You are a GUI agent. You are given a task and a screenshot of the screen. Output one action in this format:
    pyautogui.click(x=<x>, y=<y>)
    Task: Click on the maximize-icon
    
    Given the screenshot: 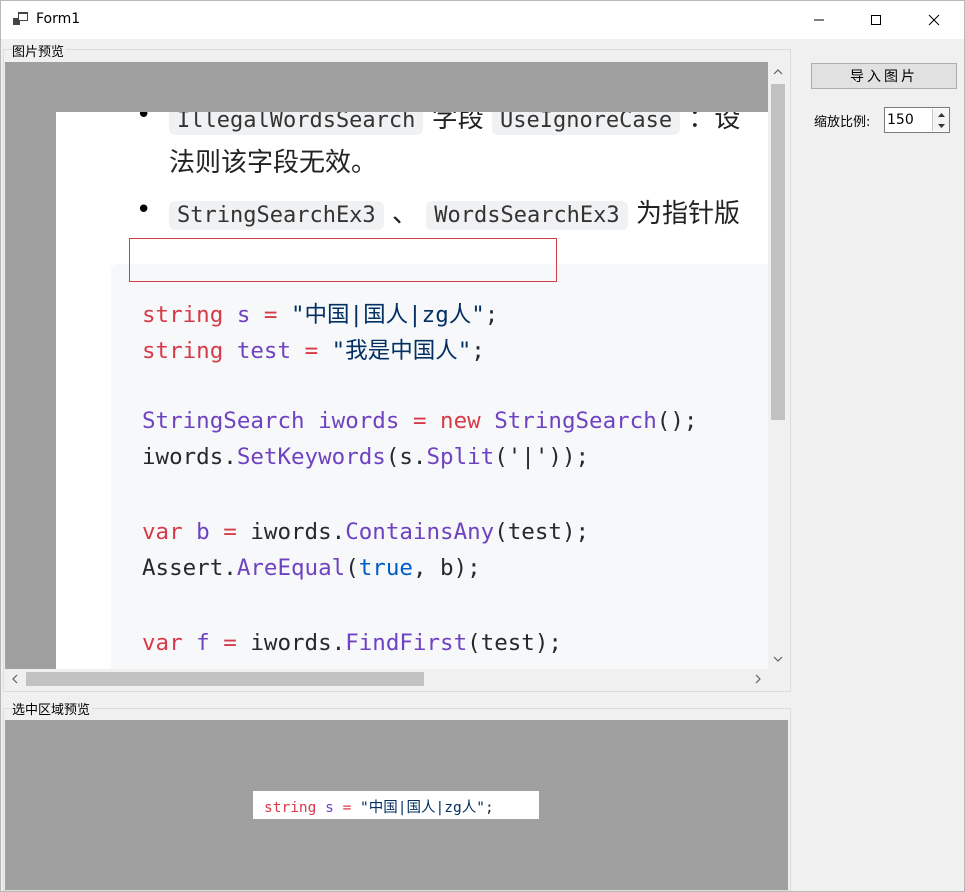 What is the action you would take?
    pyautogui.click(x=876, y=20)
    